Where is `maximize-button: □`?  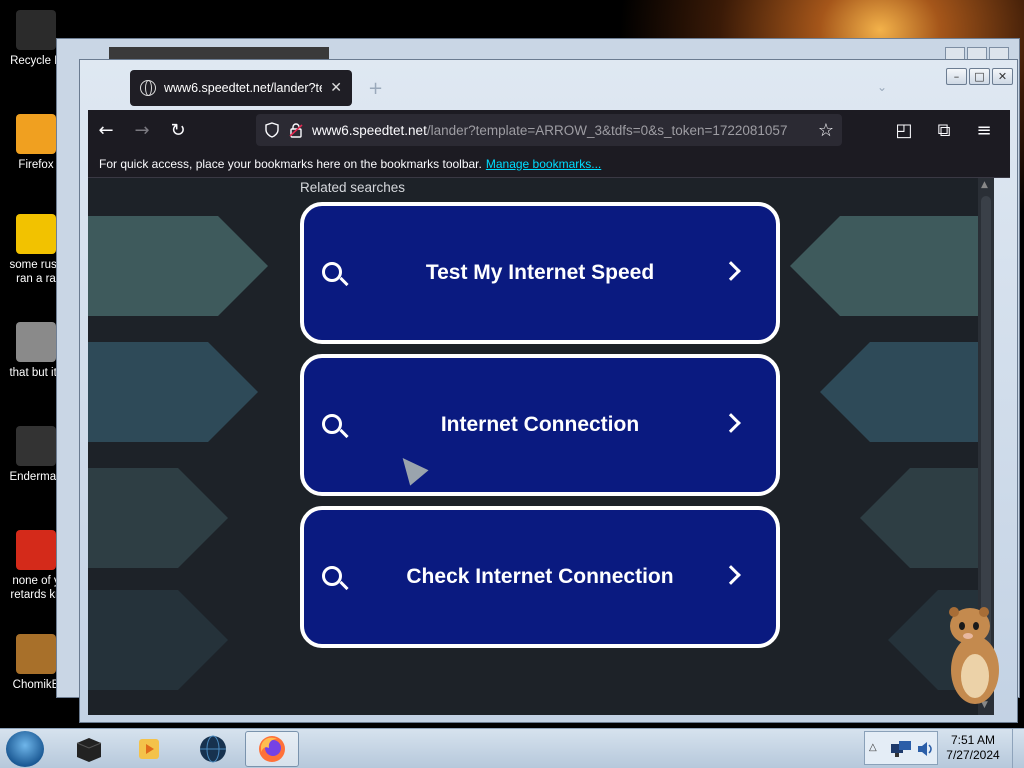 maximize-button: □ is located at coordinates (979, 76).